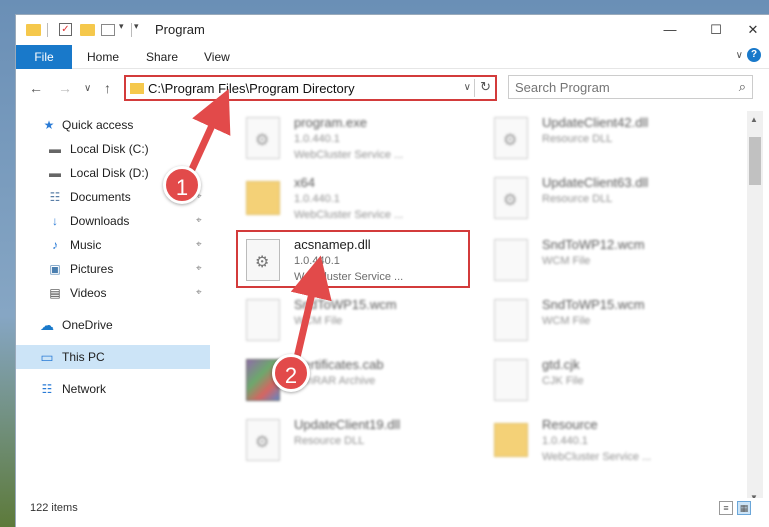 This screenshot has width=769, height=527. I want to click on callout-step-2: 2, so click(291, 373).